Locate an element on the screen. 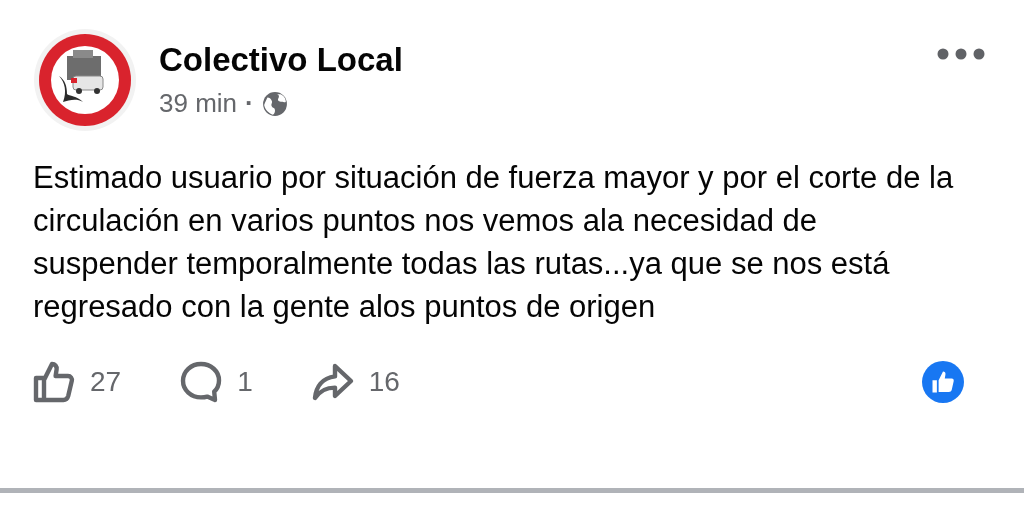 This screenshot has width=1024, height=505. post-time: 39 min is located at coordinates (198, 103).